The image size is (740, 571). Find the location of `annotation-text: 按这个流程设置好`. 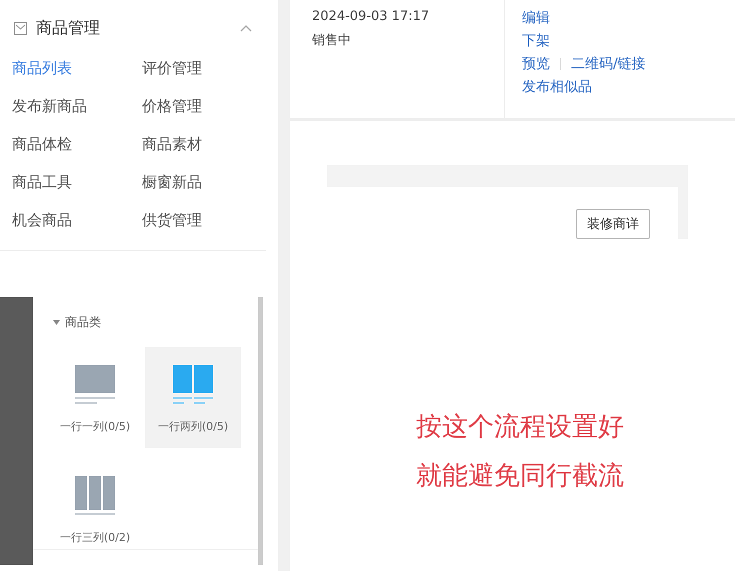

annotation-text: 按这个流程设置好 is located at coordinates (520, 427).